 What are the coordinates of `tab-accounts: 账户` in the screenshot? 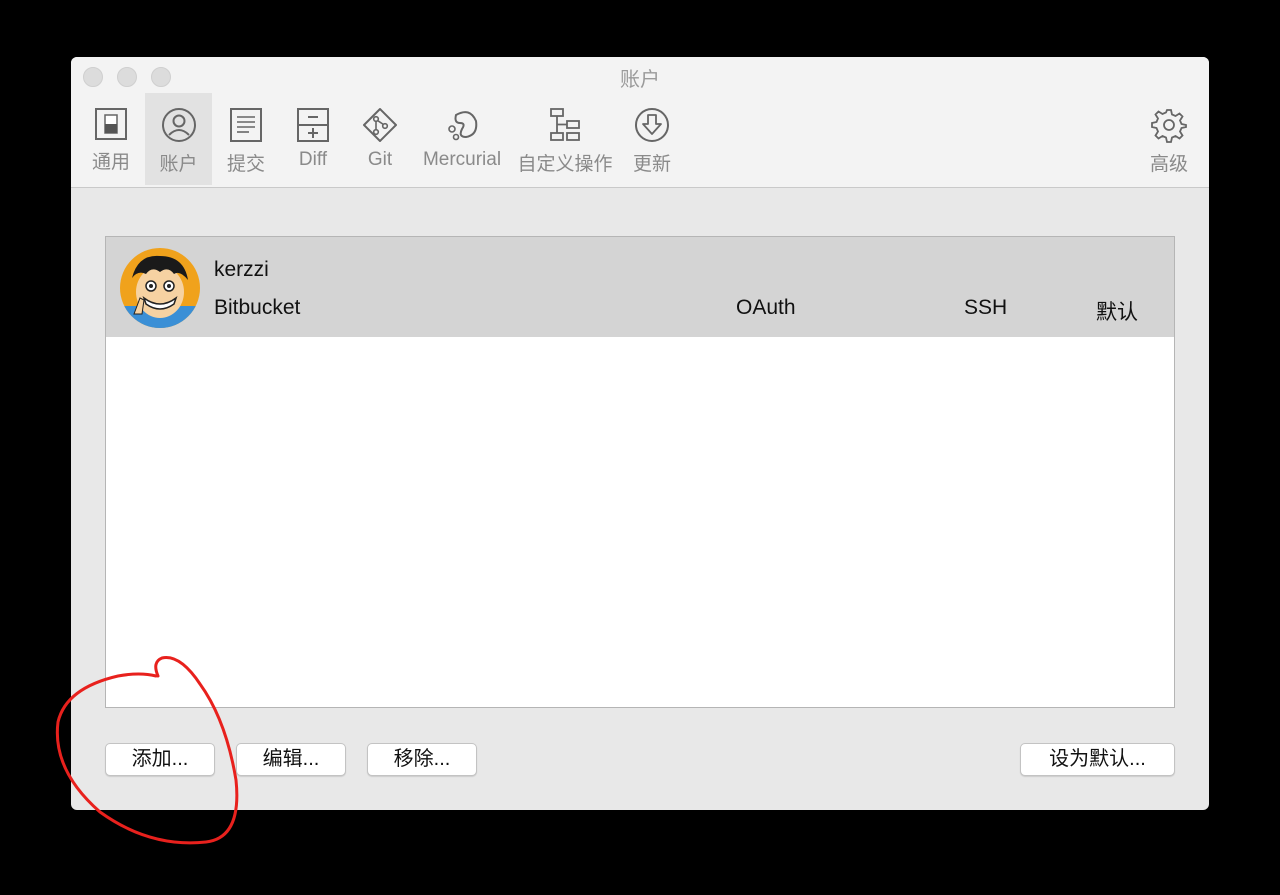 It's located at (178, 139).